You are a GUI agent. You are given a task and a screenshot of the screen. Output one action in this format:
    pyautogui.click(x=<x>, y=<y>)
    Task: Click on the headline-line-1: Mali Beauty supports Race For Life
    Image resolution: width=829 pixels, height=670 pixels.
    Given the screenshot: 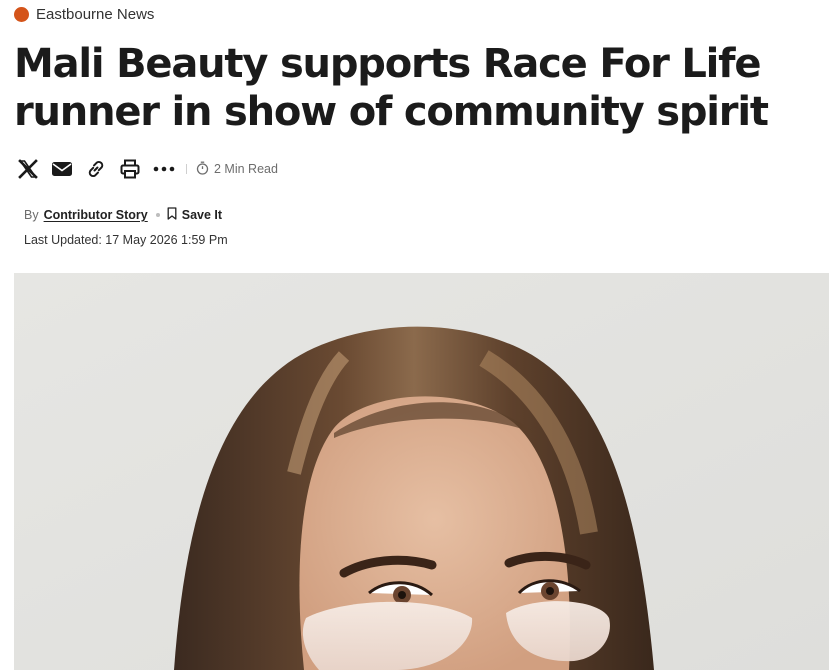 What is the action you would take?
    pyautogui.click(x=387, y=64)
    